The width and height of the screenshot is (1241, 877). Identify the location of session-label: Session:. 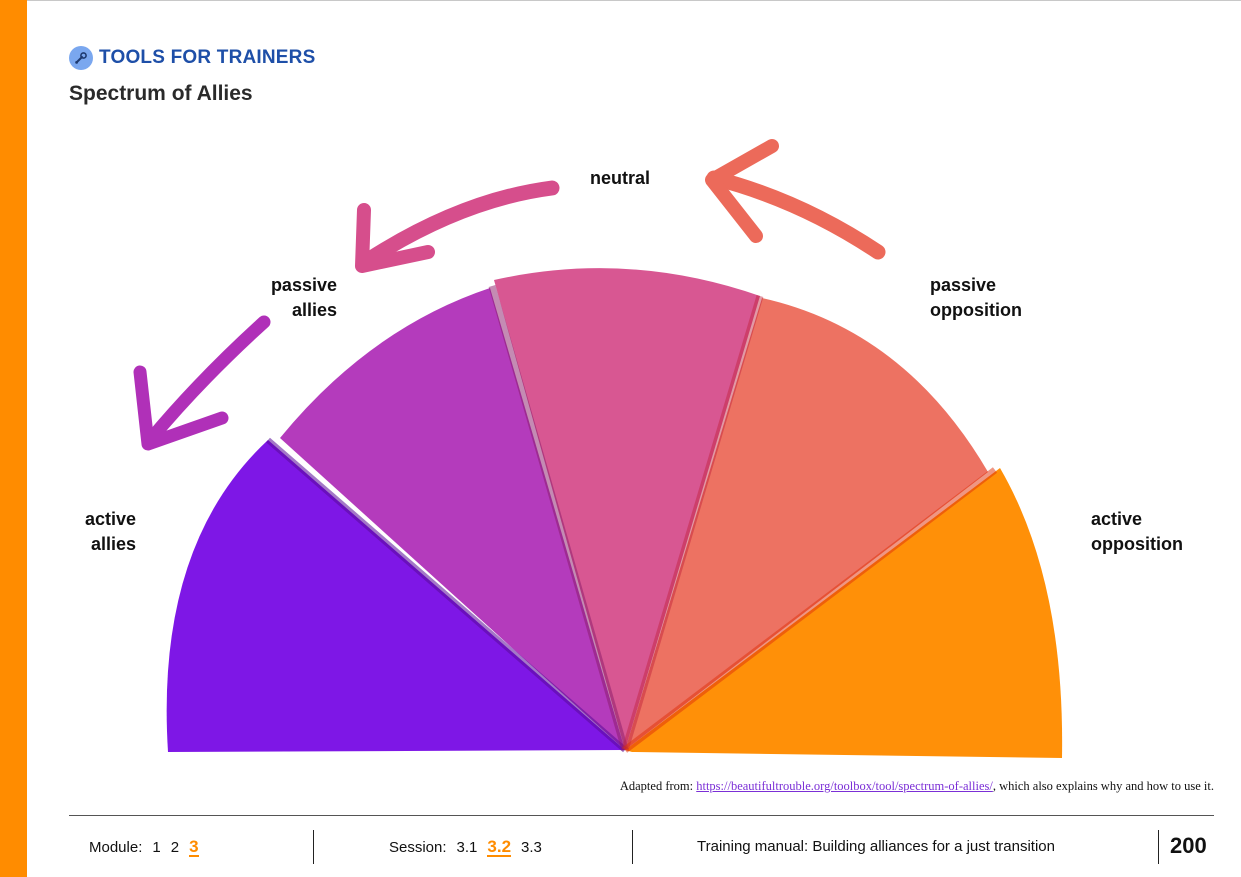
(418, 847).